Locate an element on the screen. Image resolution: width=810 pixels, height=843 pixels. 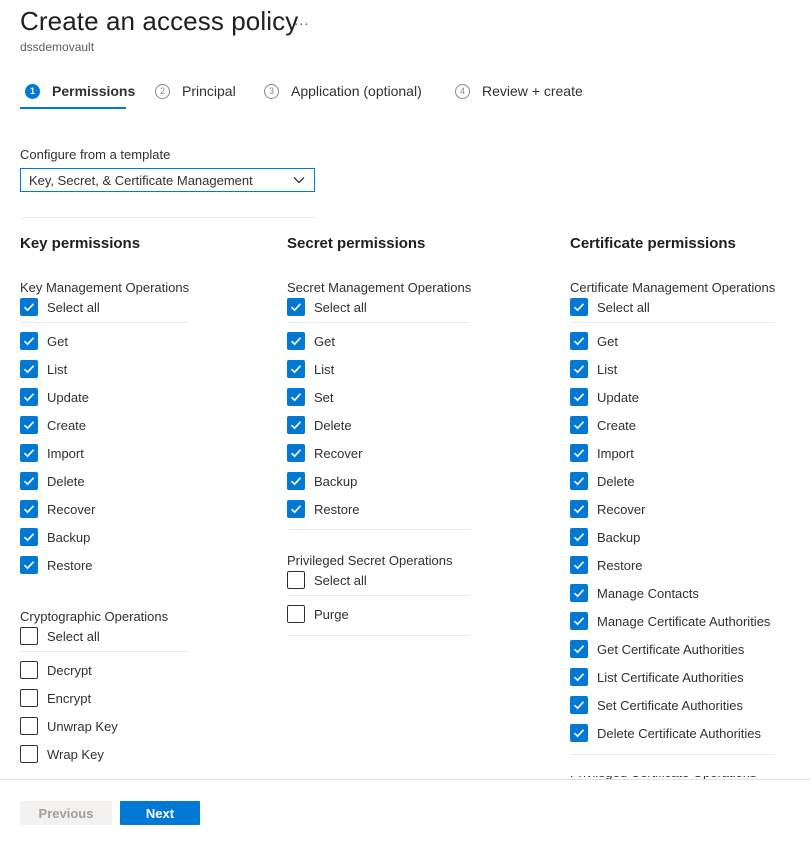
checkbox-label: List Certificate Authorities is located at coordinates (670, 677).